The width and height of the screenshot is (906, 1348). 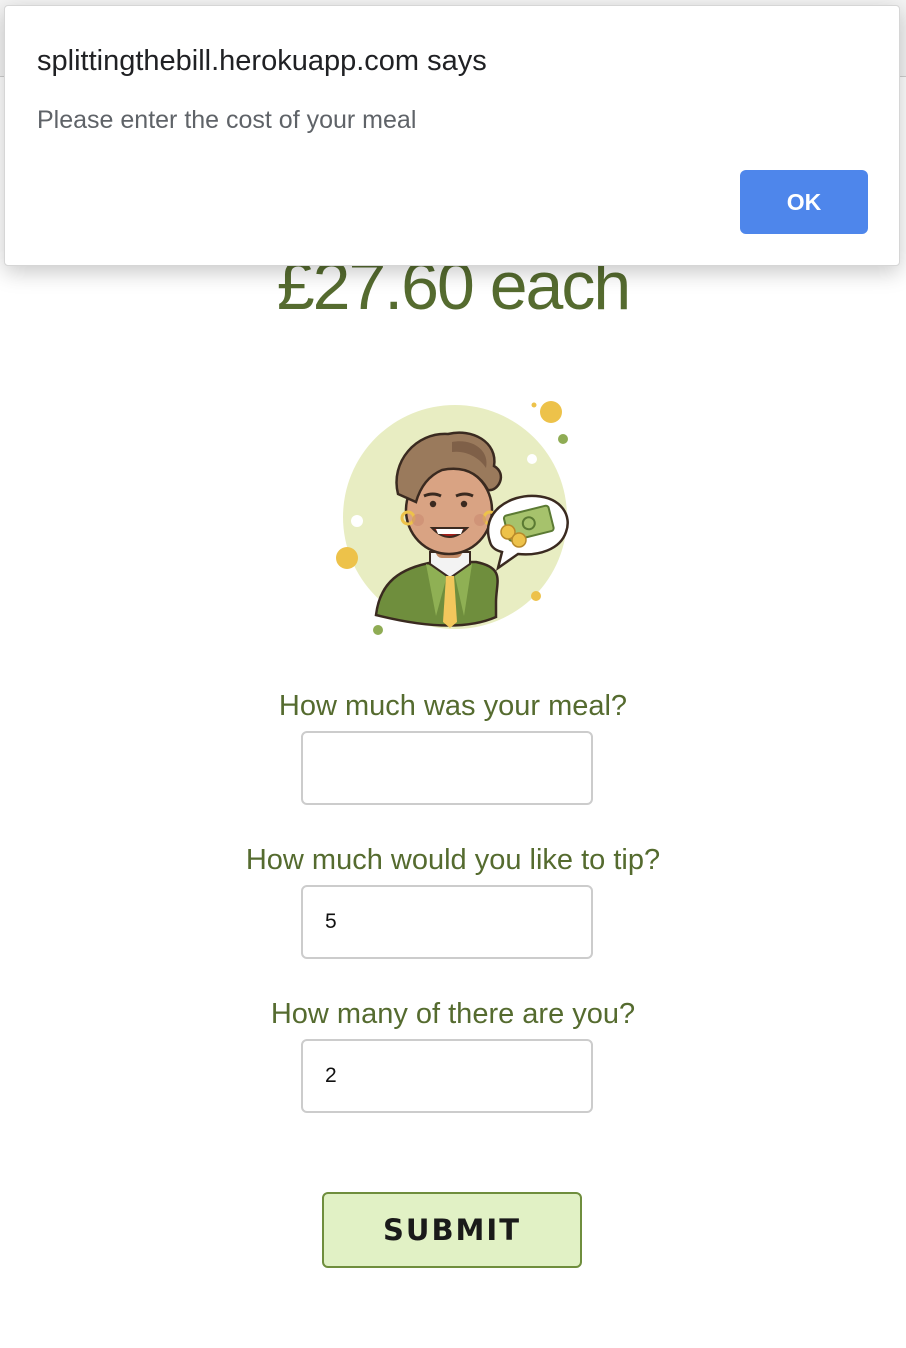 What do you see at coordinates (447, 1076) in the screenshot?
I see `people-count-input` at bounding box center [447, 1076].